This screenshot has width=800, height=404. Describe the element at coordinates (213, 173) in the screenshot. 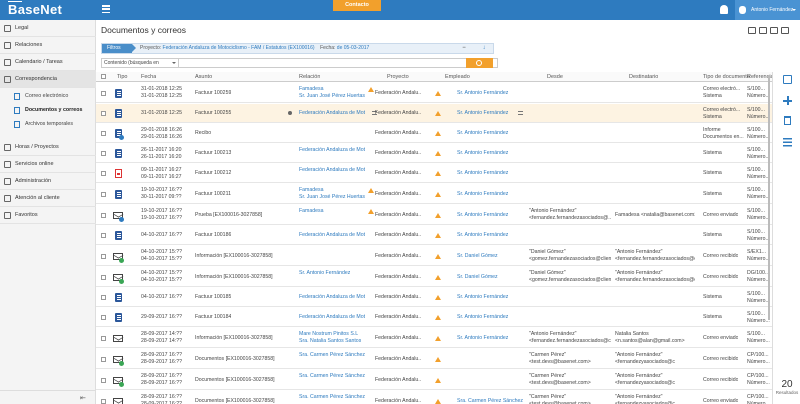

I see `subject: Factuur 100212` at that location.